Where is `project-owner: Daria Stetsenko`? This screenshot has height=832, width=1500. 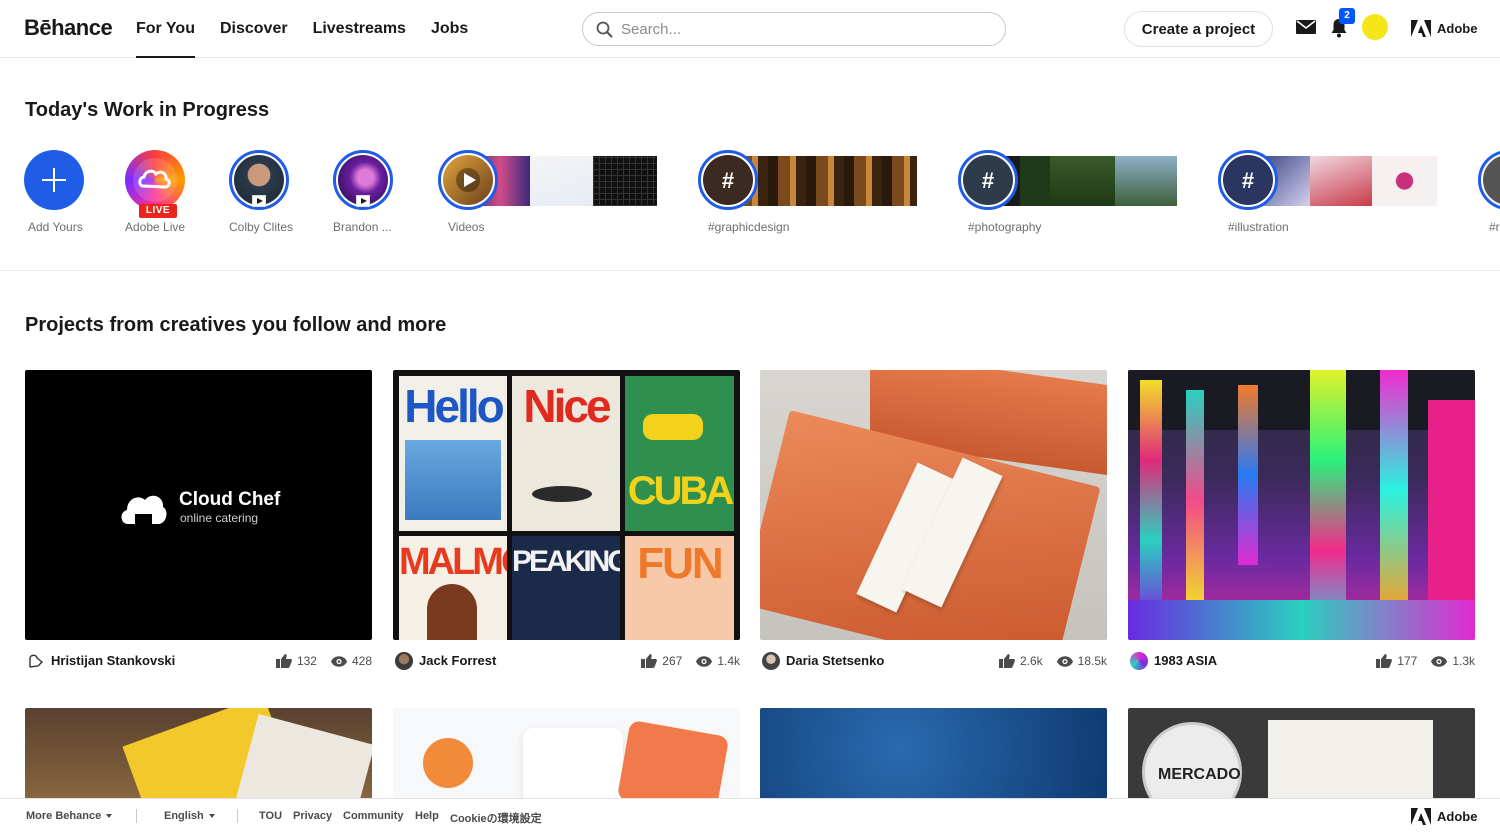
project-owner: Daria Stetsenko is located at coordinates (835, 660).